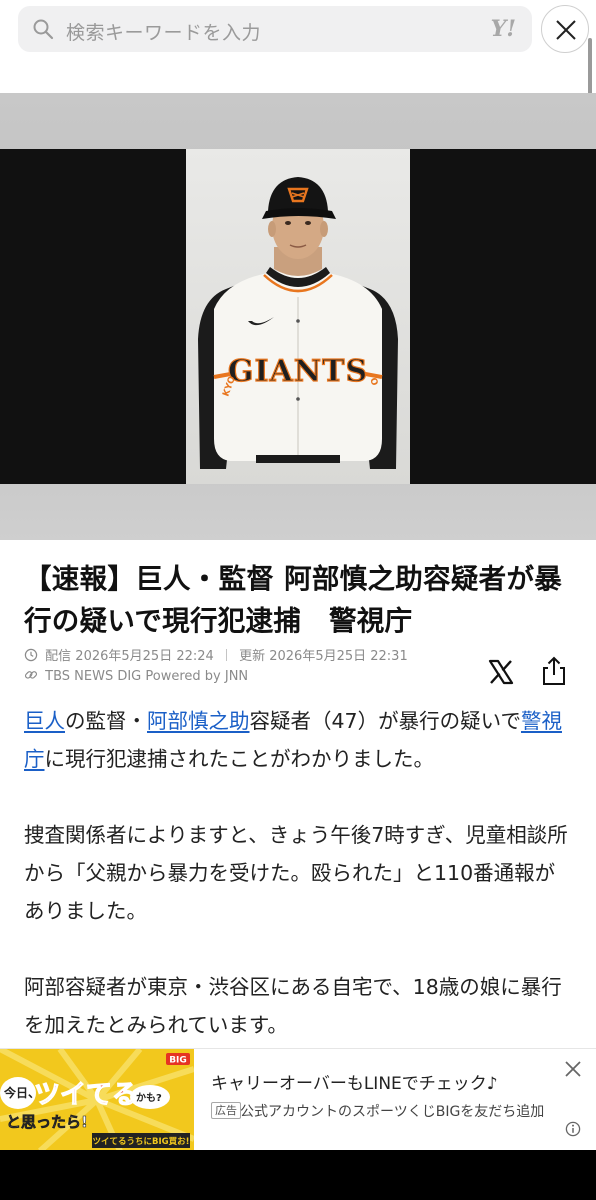 This screenshot has height=1200, width=596. Describe the element at coordinates (106, 721) in the screenshot. I see `paragraph-text: の監督・` at that location.